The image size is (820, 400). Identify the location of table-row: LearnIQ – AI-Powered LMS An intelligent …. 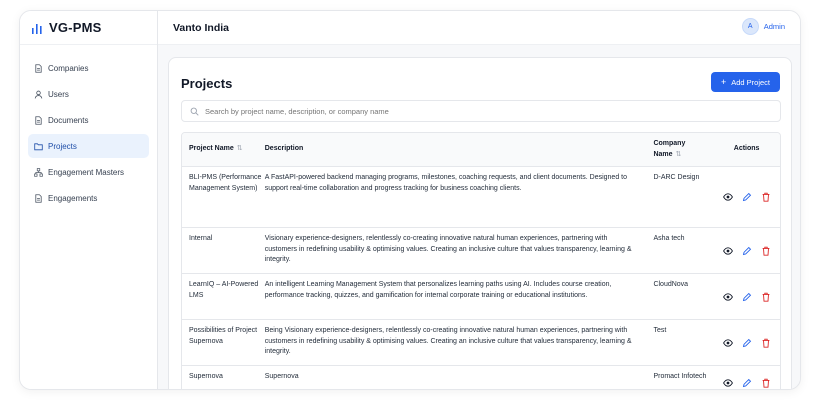
(481, 296).